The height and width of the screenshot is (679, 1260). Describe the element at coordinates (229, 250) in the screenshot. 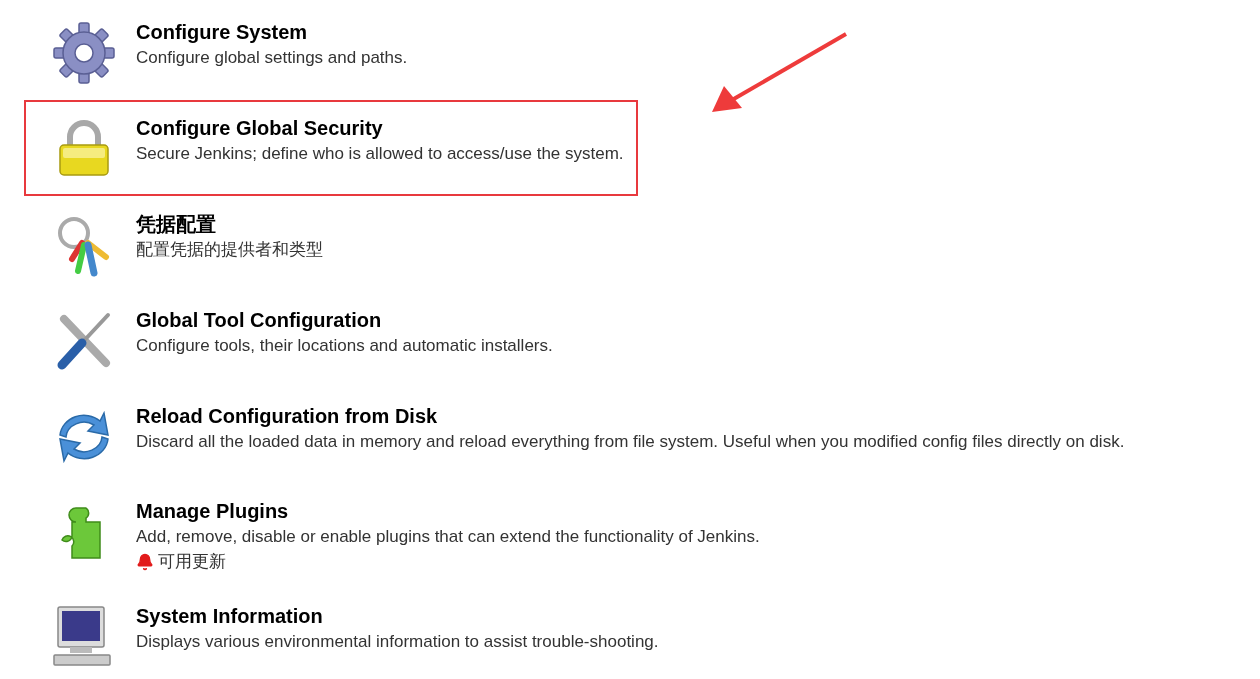

I see `item-description: 配置凭据的提供者和类型` at that location.